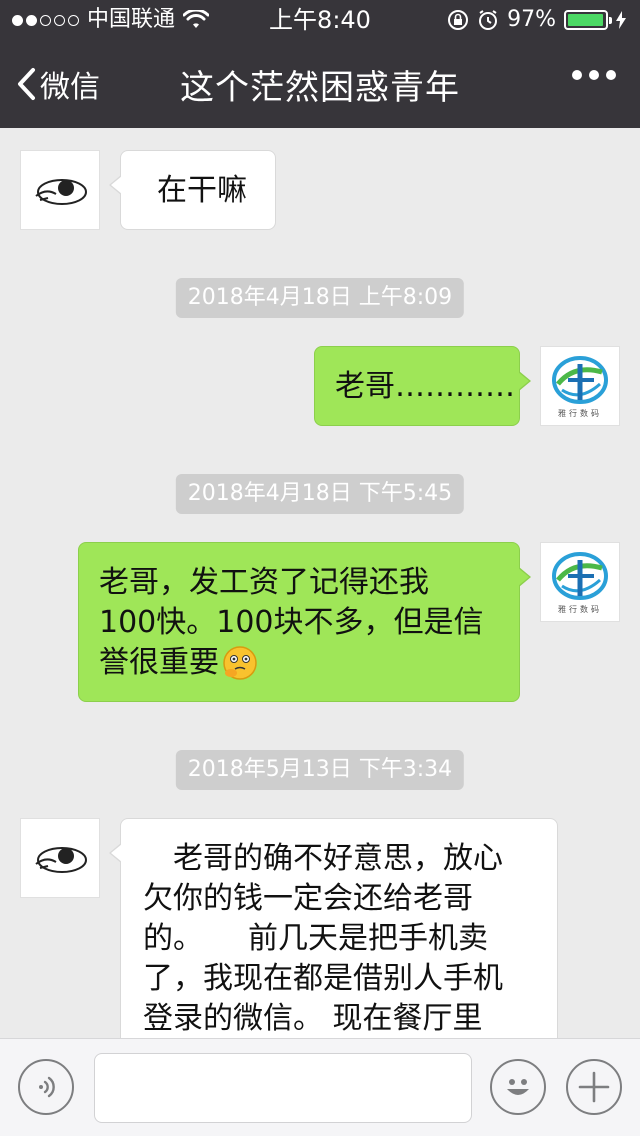 This screenshot has width=640, height=1136. I want to click on voice-button, so click(46, 1087).